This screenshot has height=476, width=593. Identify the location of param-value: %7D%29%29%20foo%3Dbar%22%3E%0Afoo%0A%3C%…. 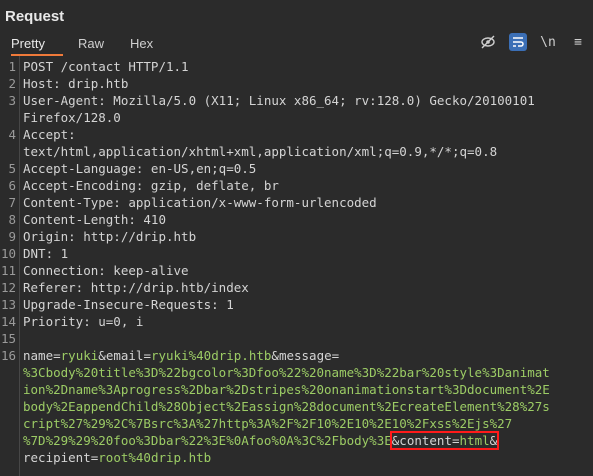
(207, 440).